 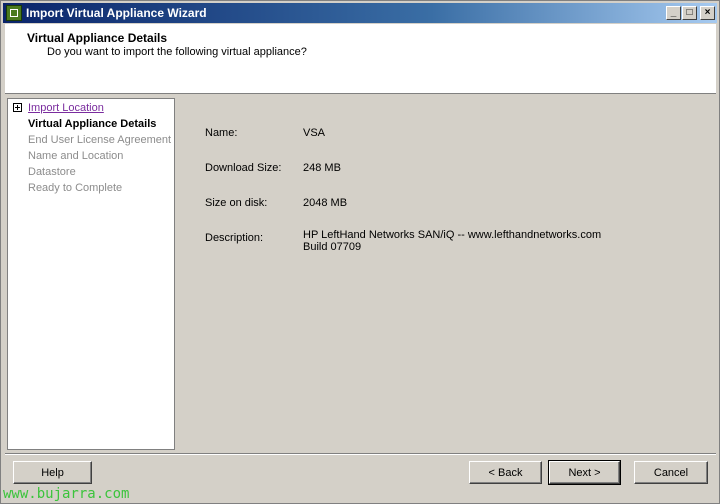 What do you see at coordinates (221, 133) in the screenshot?
I see `name-label: Name:` at bounding box center [221, 133].